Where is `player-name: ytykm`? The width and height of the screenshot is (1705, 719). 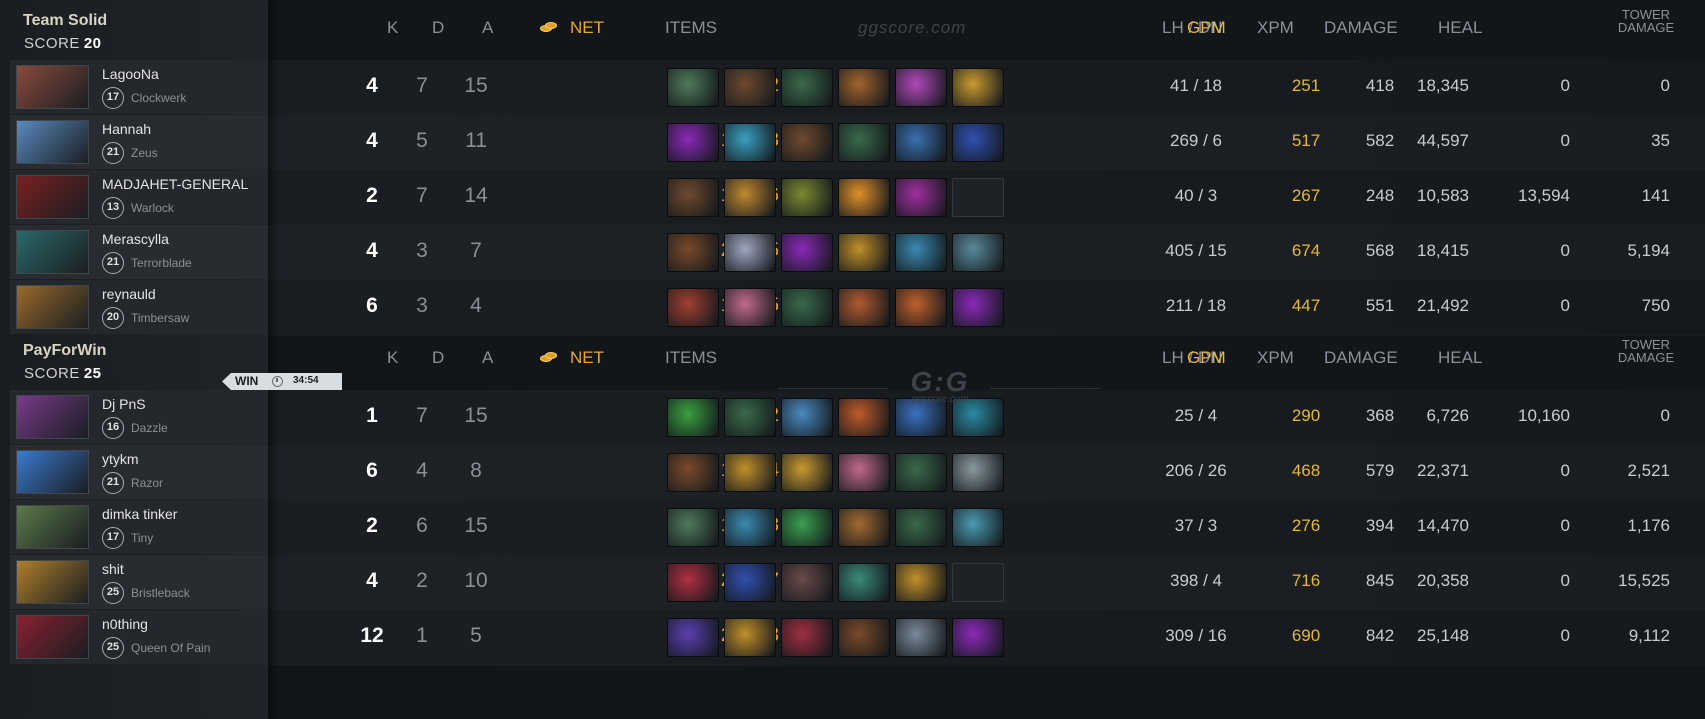 player-name: ytykm is located at coordinates (120, 459).